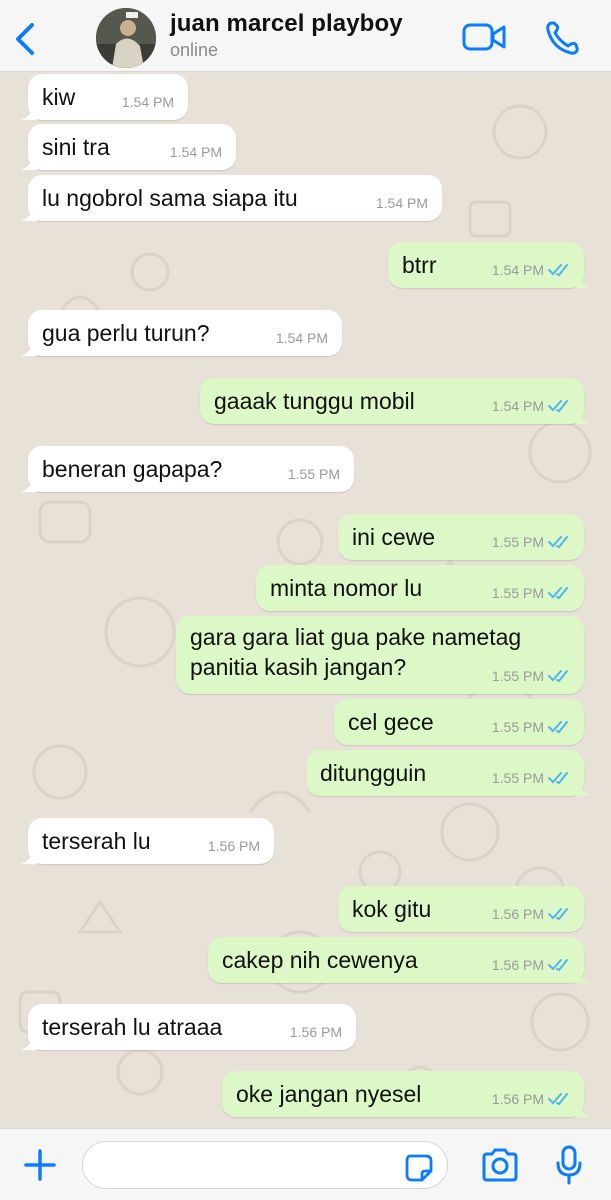 This screenshot has height=1200, width=611. Describe the element at coordinates (132, 469) in the screenshot. I see `message-text: beneran gapapa?` at that location.